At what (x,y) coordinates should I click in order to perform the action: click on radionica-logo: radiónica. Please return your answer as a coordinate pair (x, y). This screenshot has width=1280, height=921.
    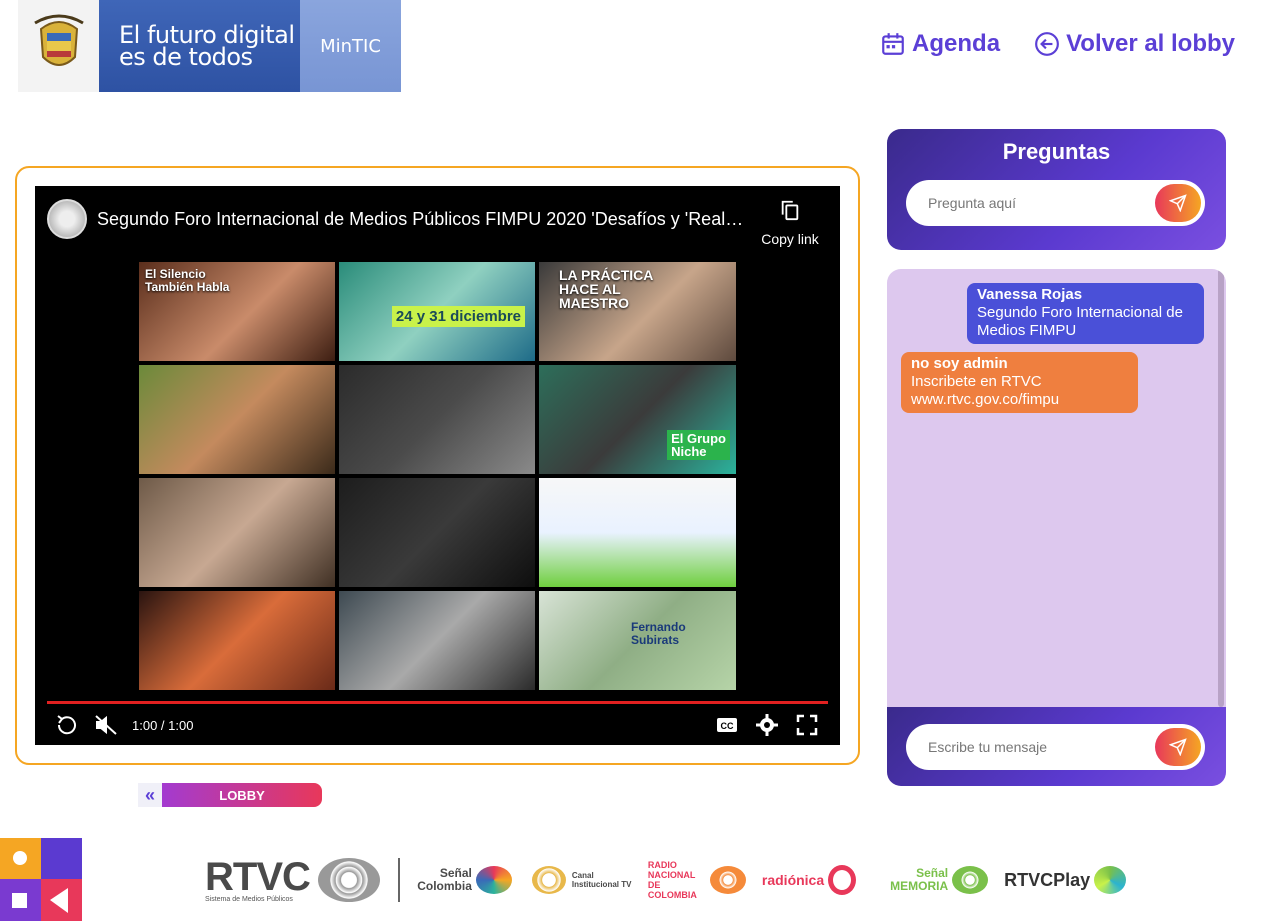
    Looking at the image, I should click on (809, 880).